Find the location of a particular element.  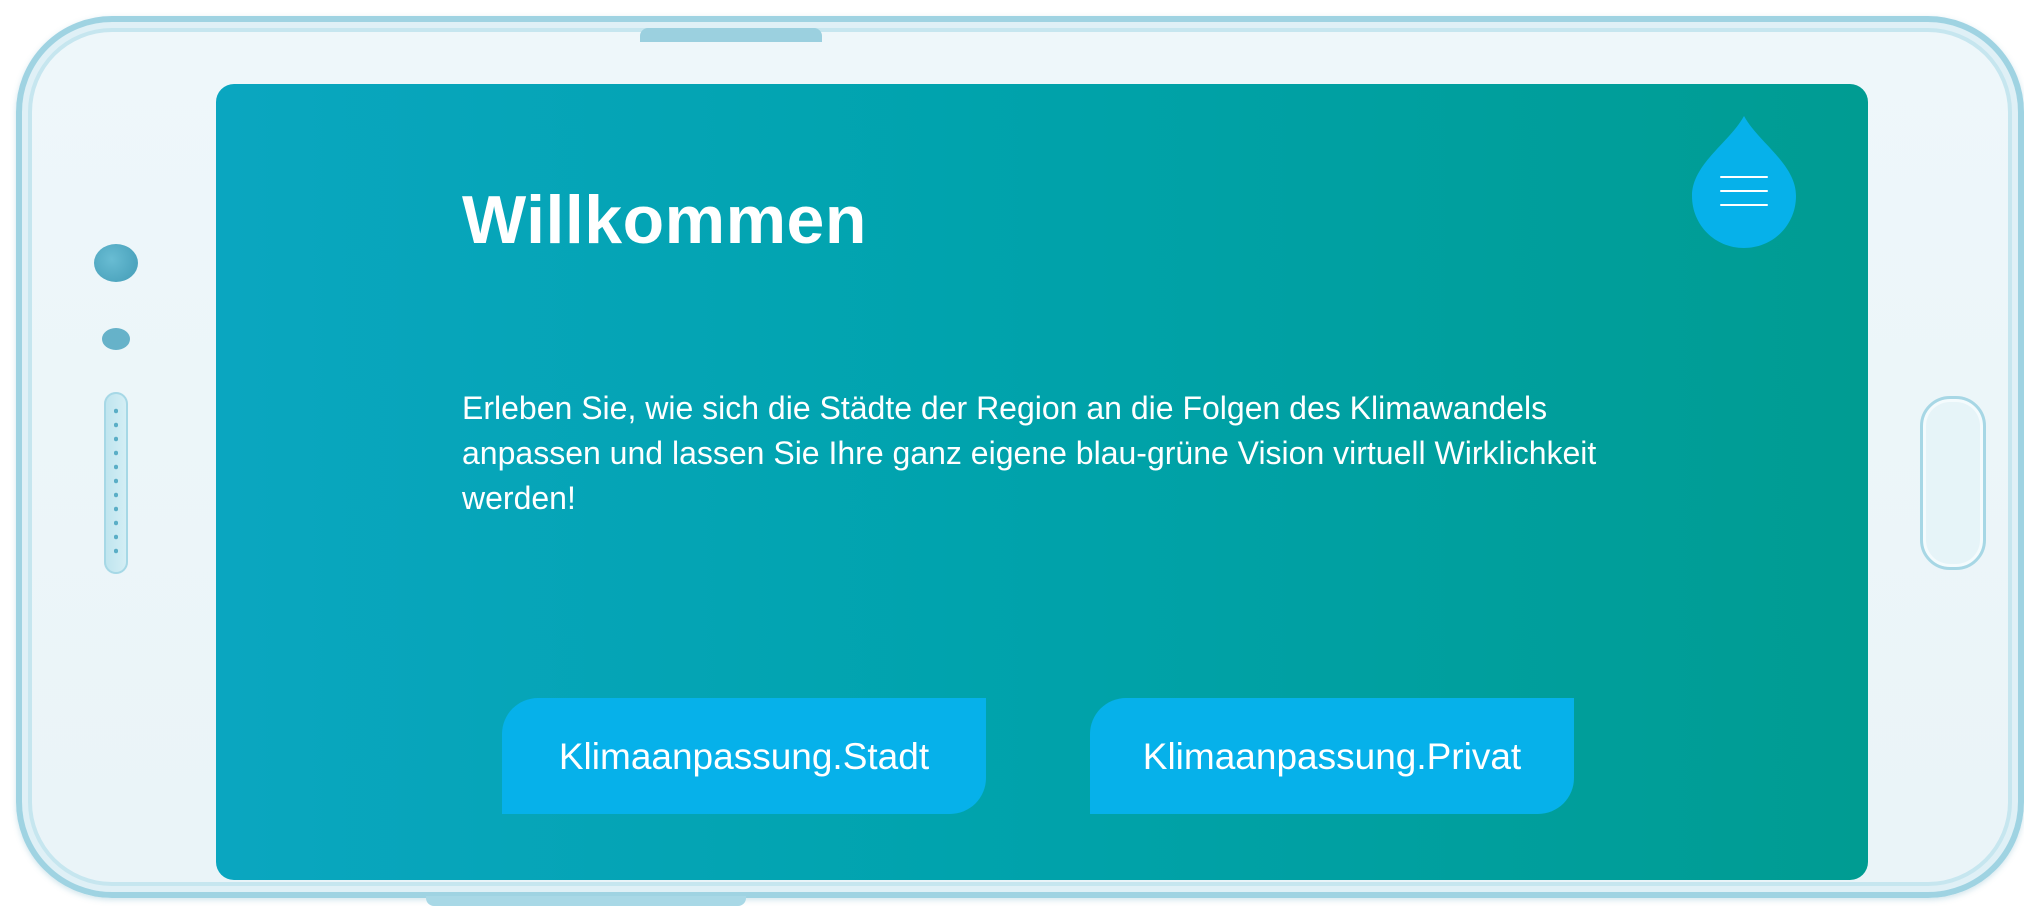

volume-button is located at coordinates (586, 901).